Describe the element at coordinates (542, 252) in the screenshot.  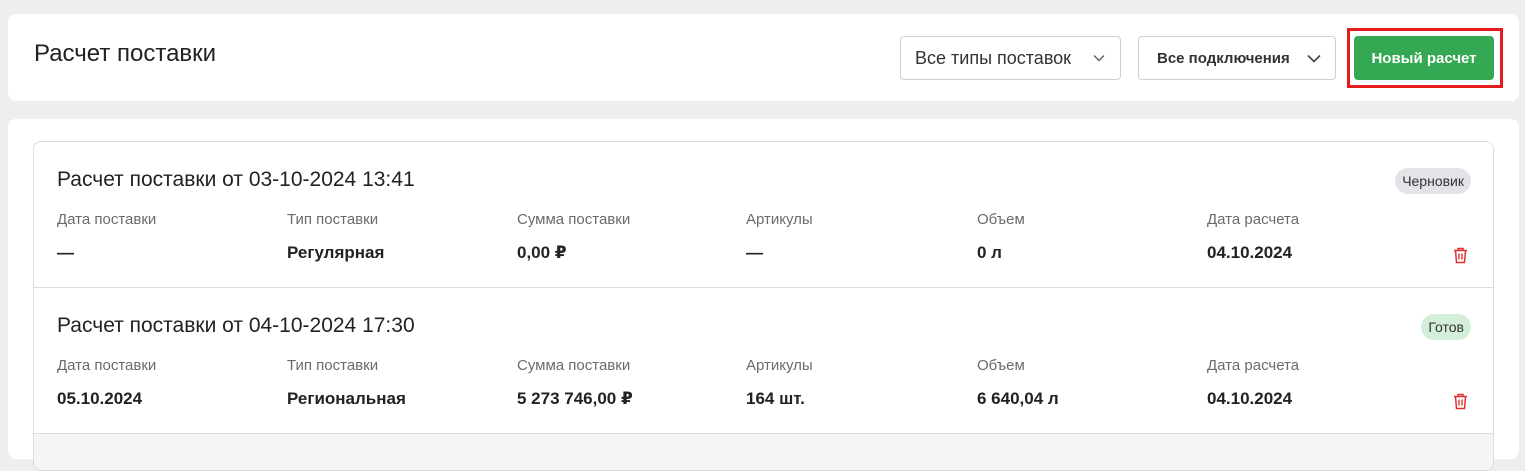
I see `supply-sum-value: 0,00 ₽` at that location.